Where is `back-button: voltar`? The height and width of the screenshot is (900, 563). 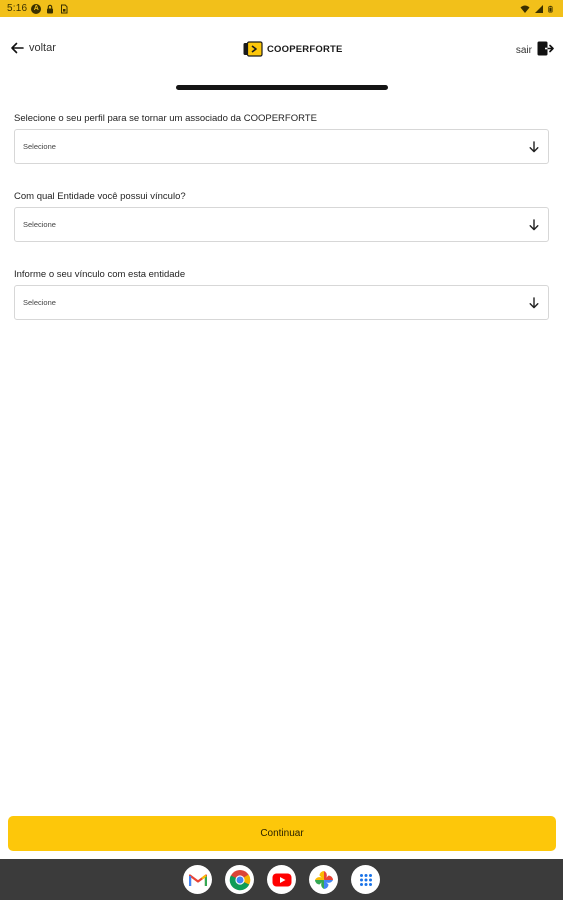 back-button: voltar is located at coordinates (33, 48).